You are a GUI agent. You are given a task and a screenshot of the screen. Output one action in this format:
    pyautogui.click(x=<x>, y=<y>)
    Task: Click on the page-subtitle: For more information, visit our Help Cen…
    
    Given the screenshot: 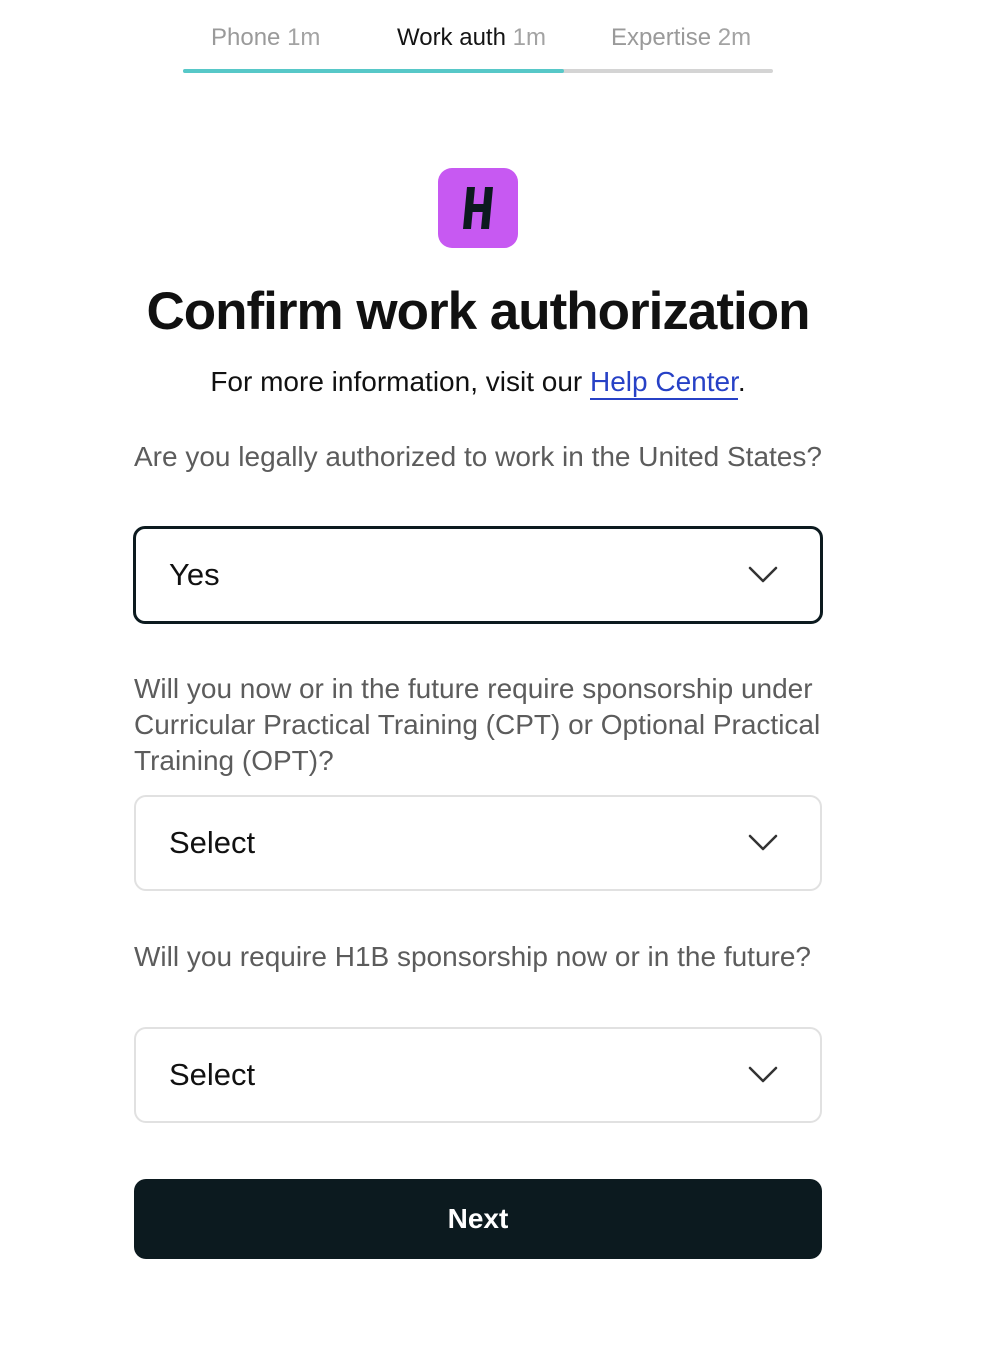 What is the action you would take?
    pyautogui.click(x=478, y=382)
    